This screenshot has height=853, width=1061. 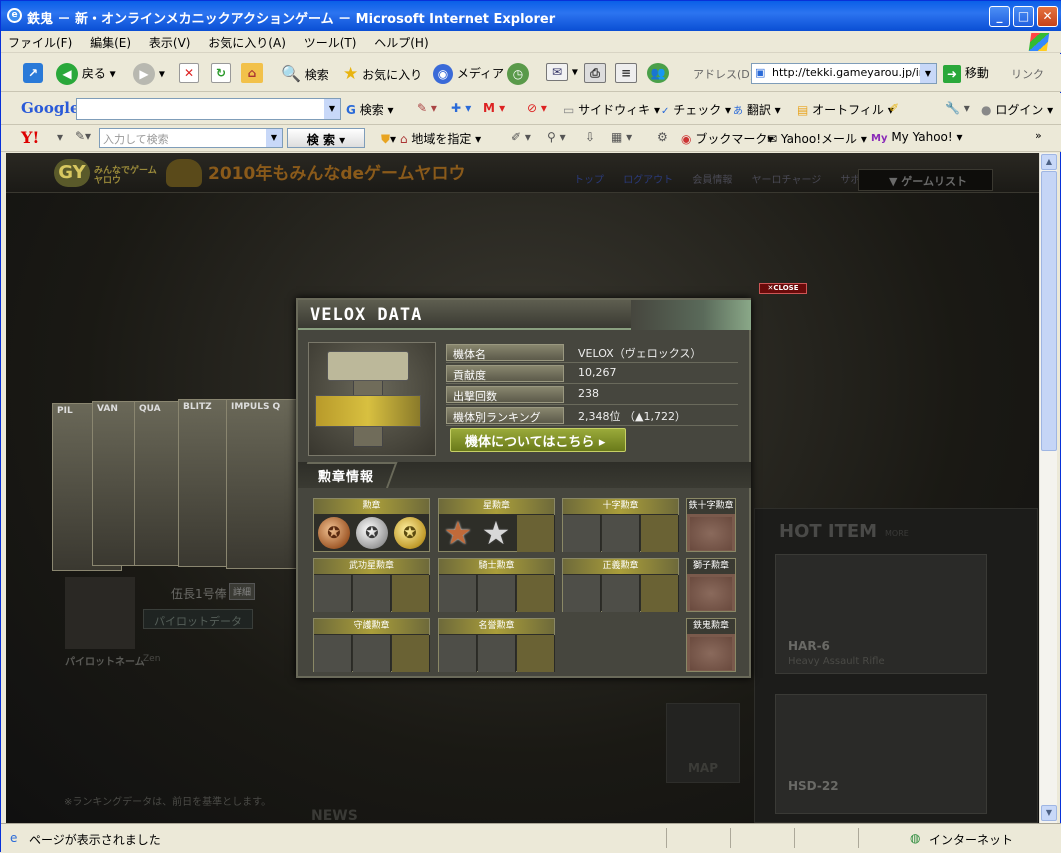 I want to click on people-icon: 👥, so click(x=658, y=73).